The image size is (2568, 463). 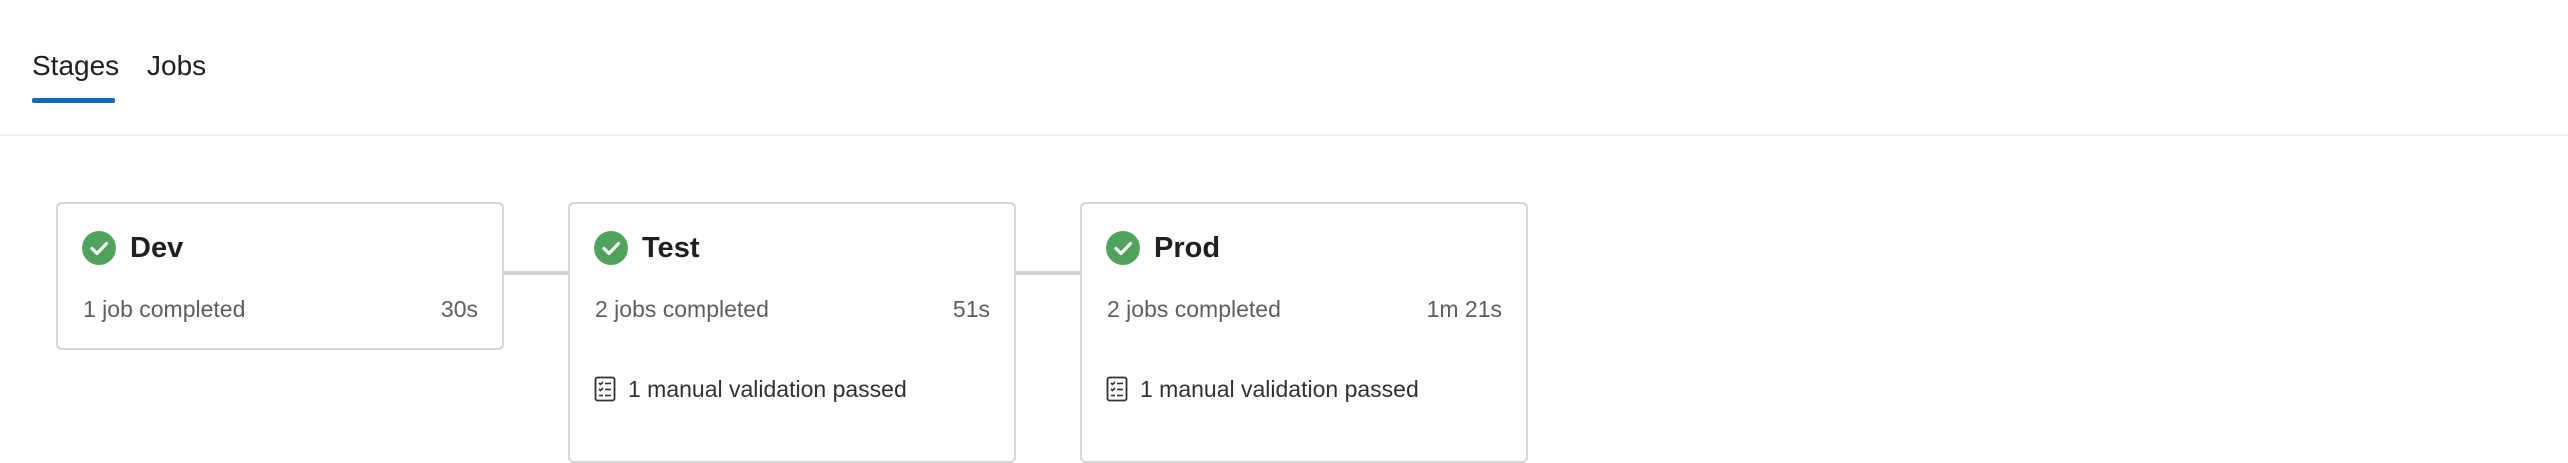 I want to click on tab-stages: Stages, so click(x=75, y=66).